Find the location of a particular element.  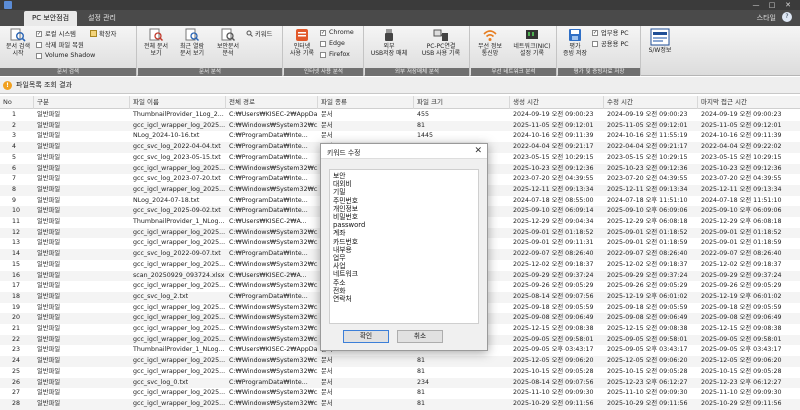

check-volume-shadow: Volume Shadow is located at coordinates (65, 55).